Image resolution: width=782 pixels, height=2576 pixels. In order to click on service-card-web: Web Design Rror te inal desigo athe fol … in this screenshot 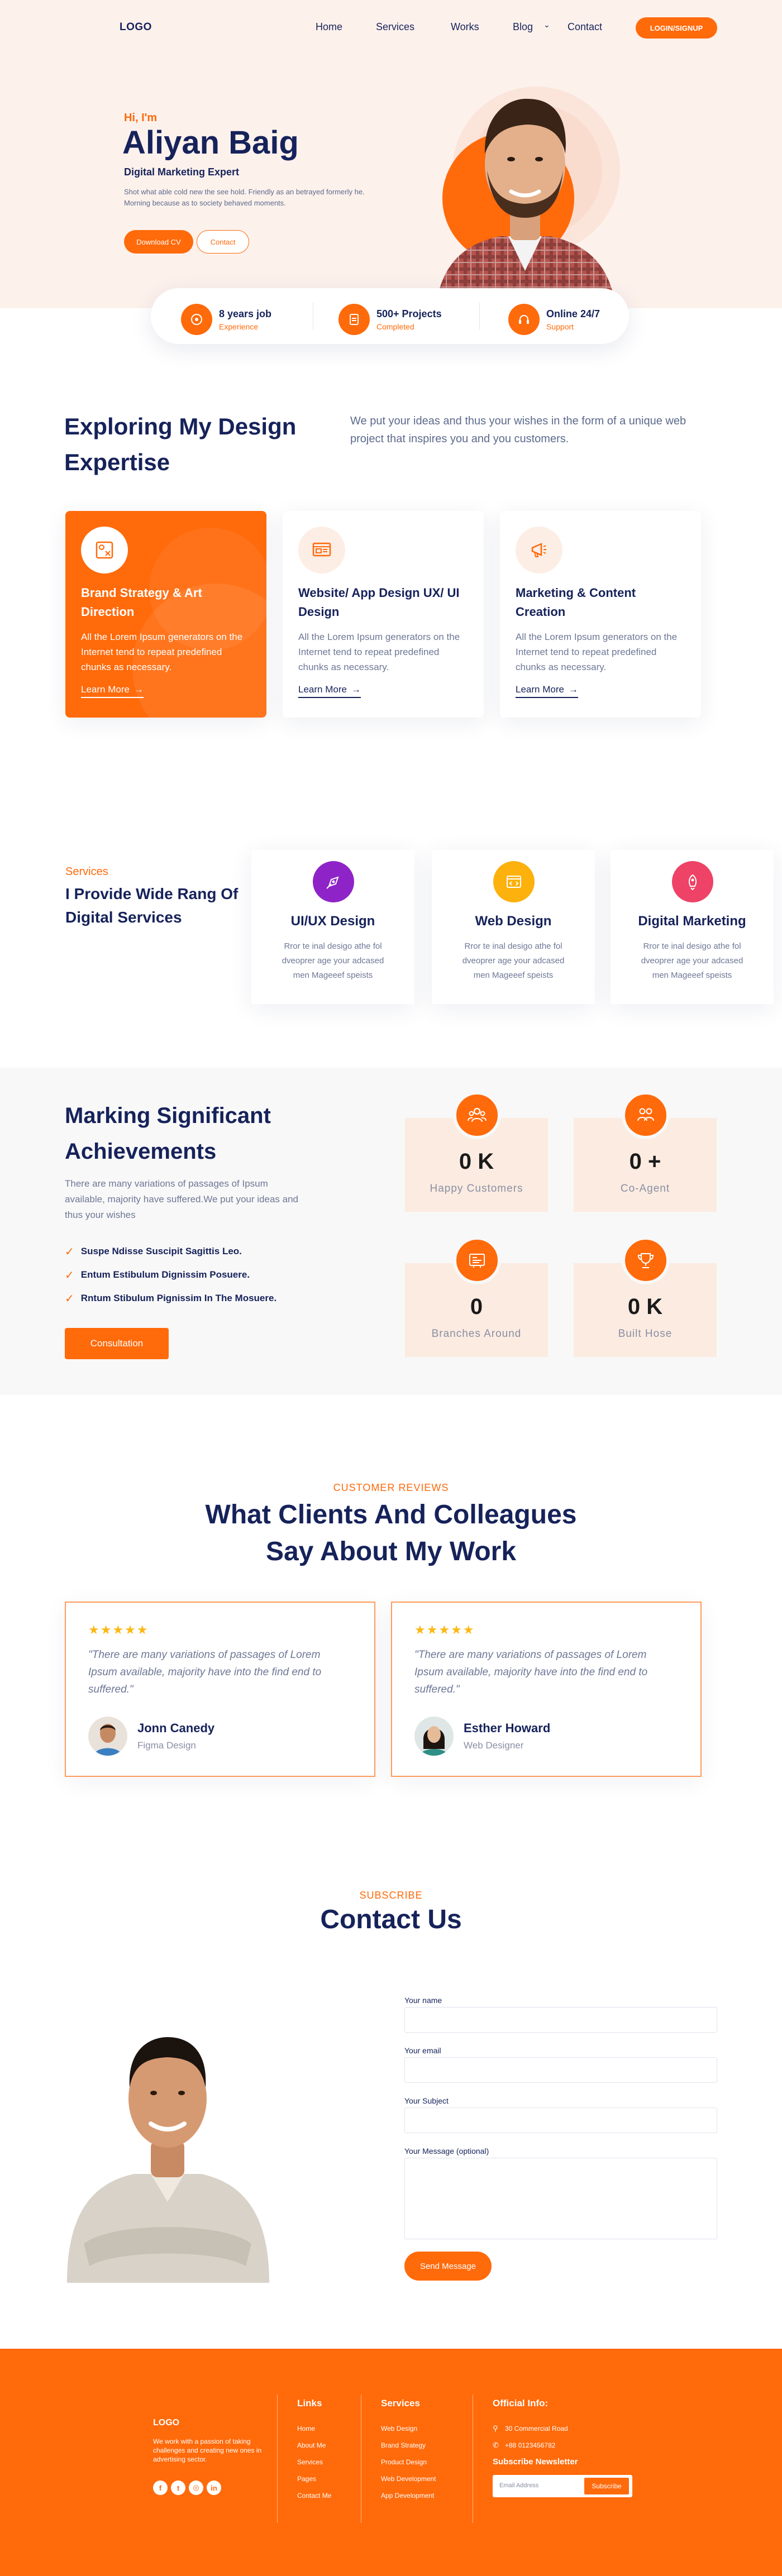, I will do `click(513, 927)`.